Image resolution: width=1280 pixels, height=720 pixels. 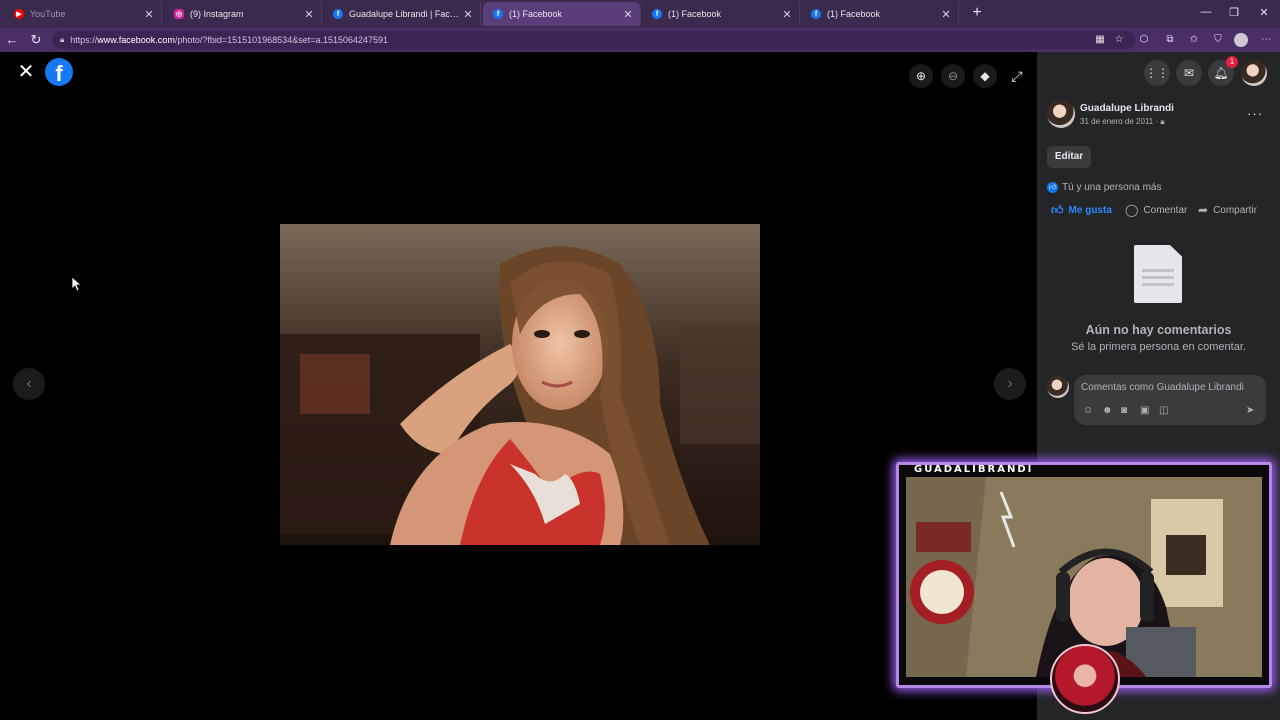 What do you see at coordinates (84, 40) in the screenshot?
I see `url-prefix: https://` at bounding box center [84, 40].